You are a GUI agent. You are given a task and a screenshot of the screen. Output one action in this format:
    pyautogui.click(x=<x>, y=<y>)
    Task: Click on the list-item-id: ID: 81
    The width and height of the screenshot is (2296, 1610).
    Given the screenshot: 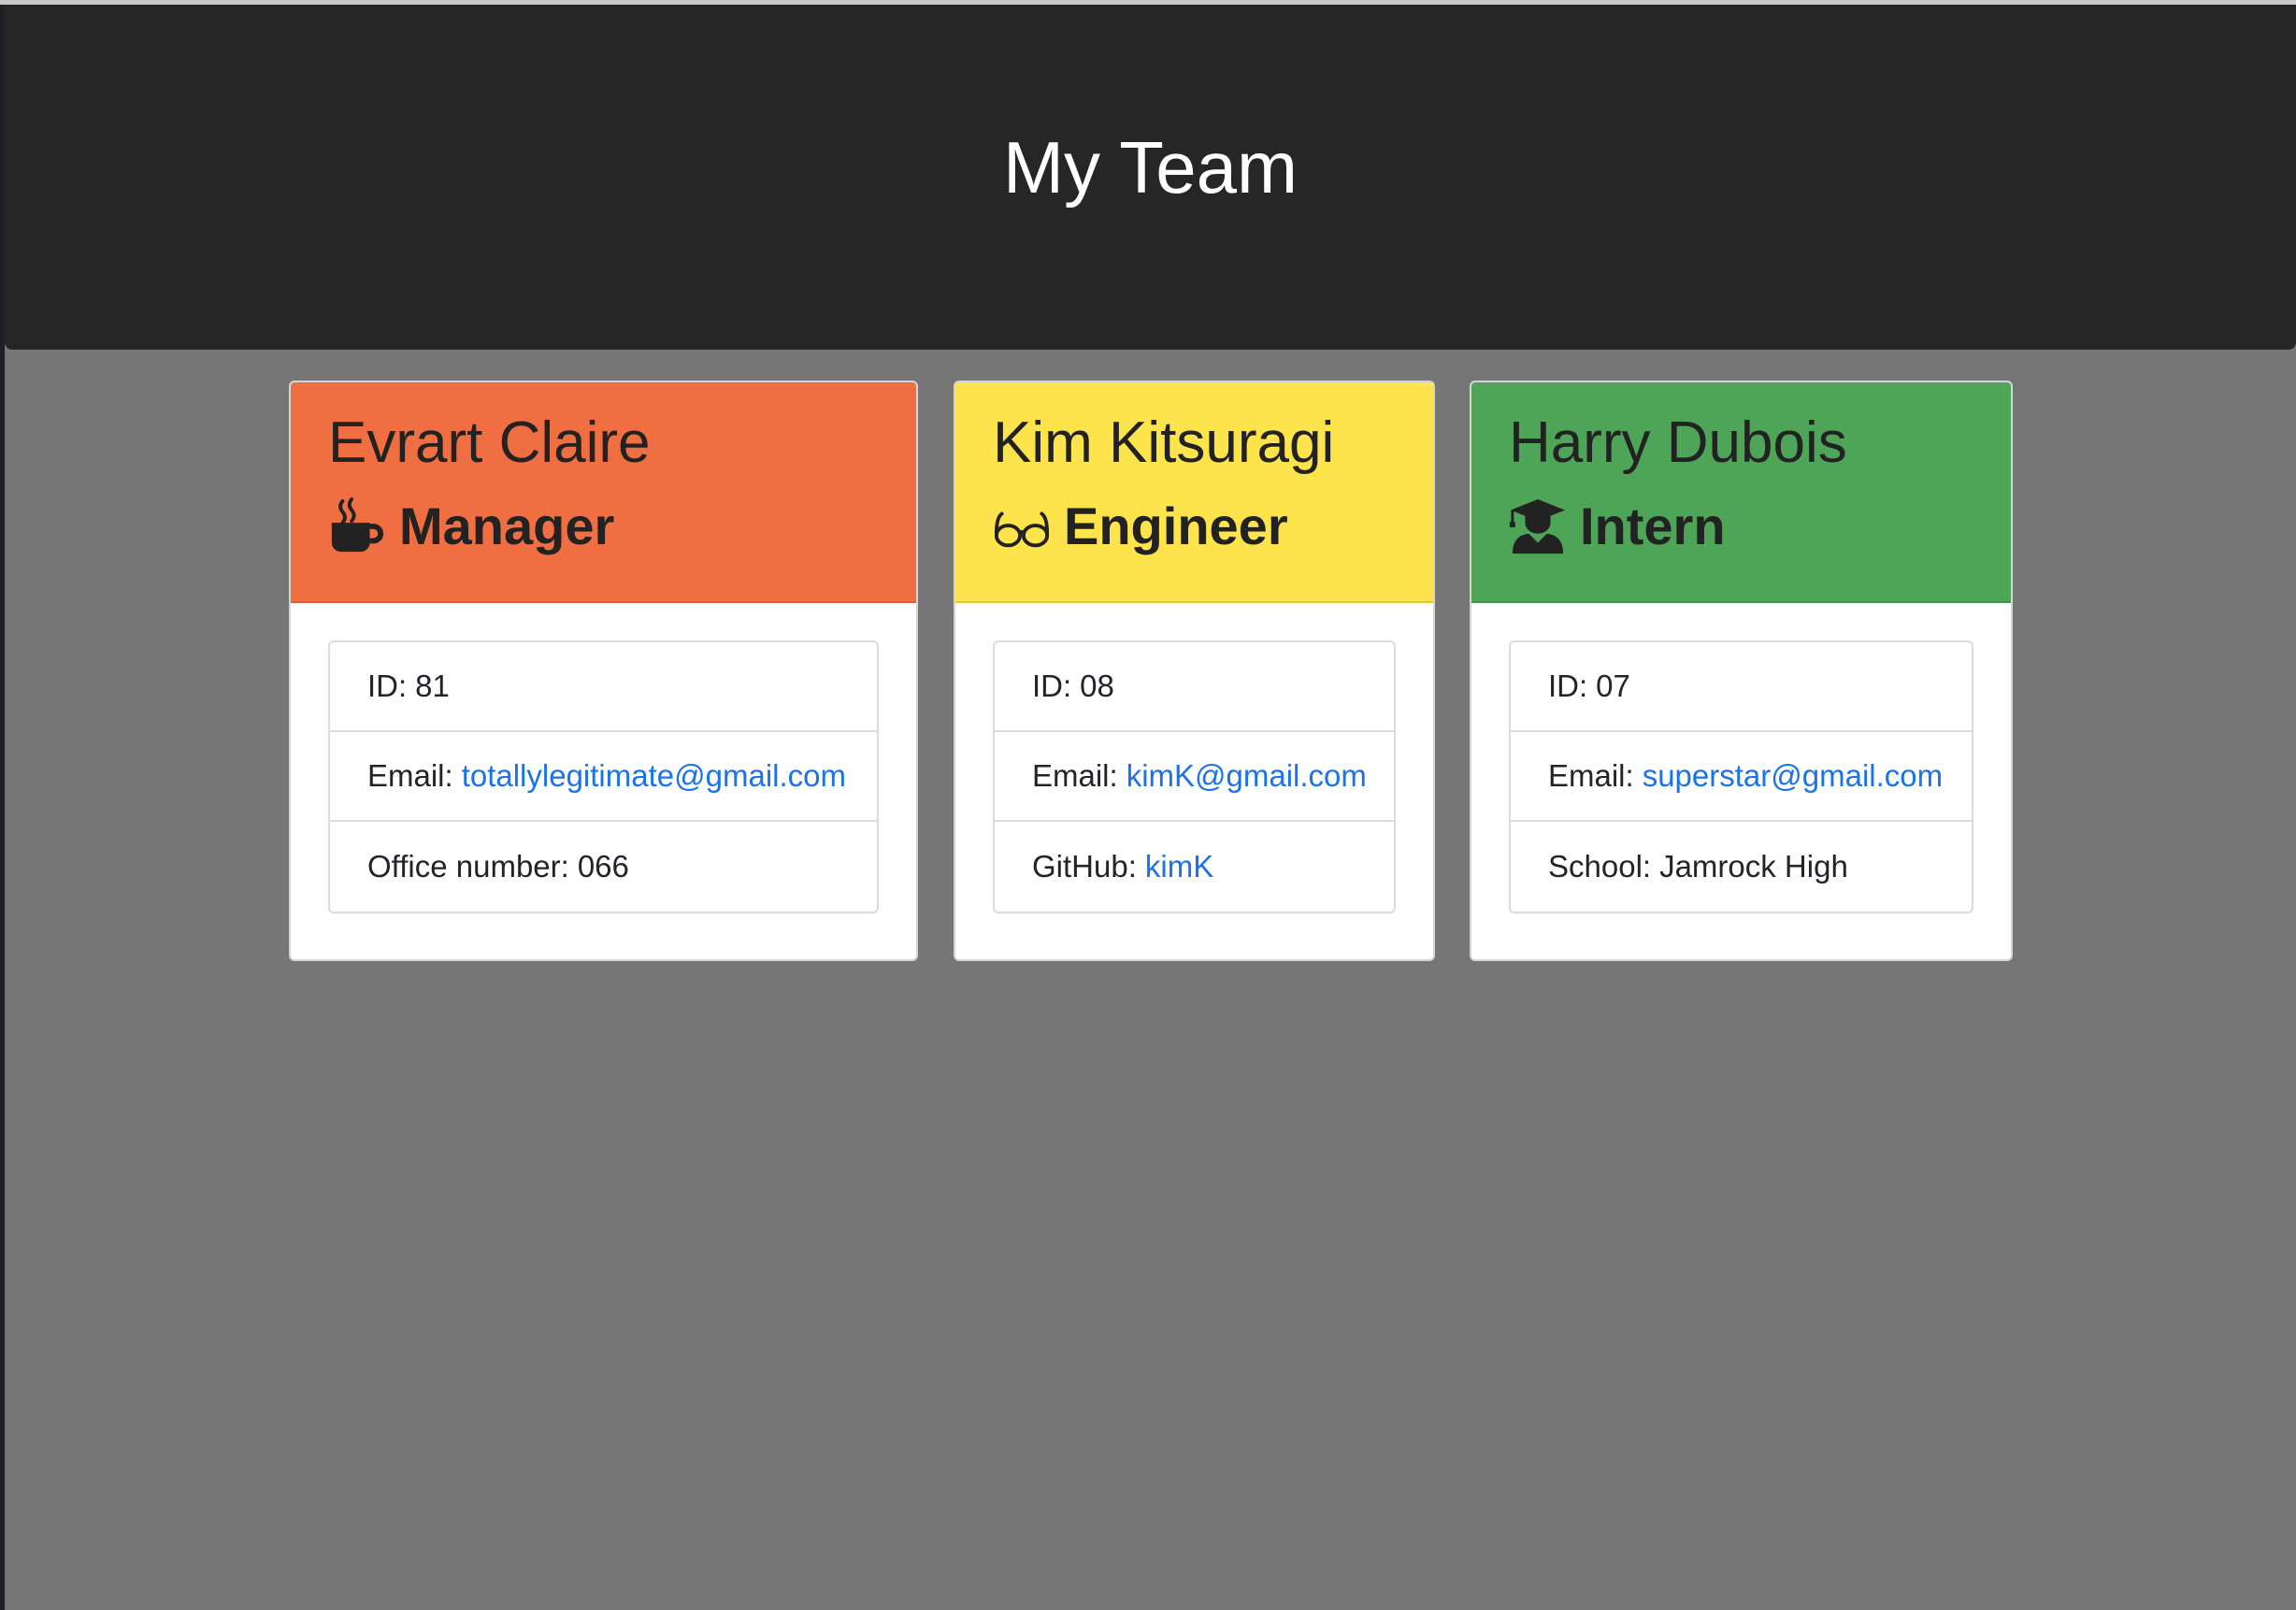 What is the action you would take?
    pyautogui.click(x=604, y=687)
    